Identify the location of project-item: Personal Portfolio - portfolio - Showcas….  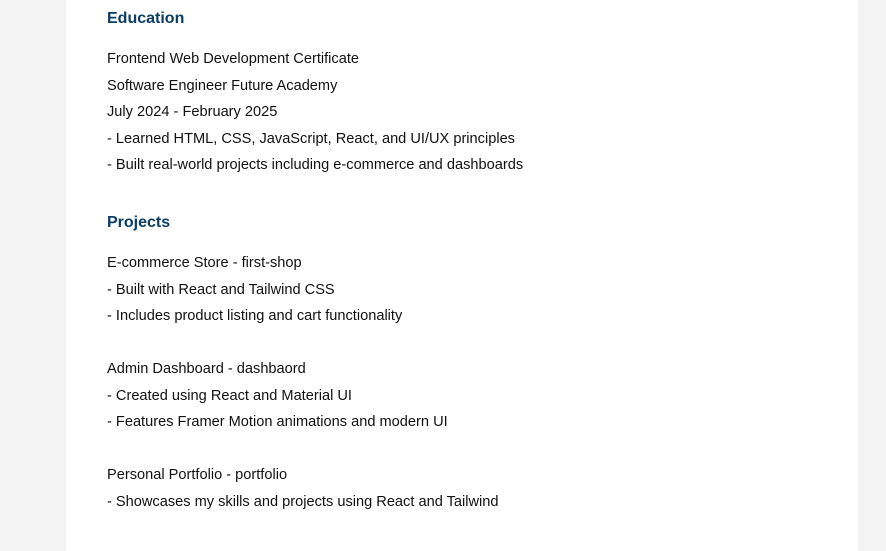
(467, 488).